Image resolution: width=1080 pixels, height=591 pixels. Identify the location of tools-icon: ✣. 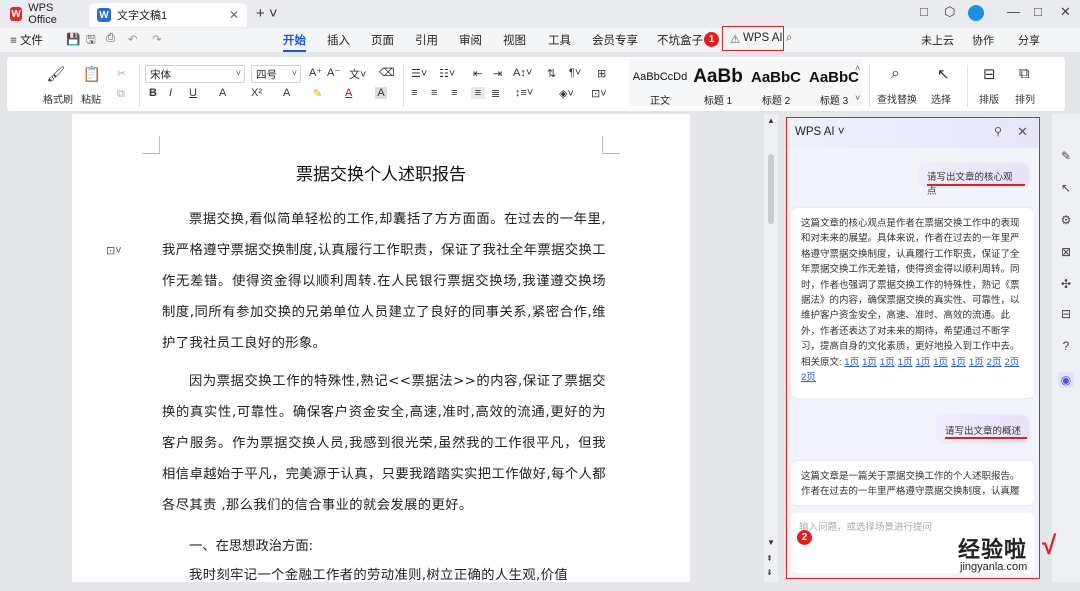
(1066, 284).